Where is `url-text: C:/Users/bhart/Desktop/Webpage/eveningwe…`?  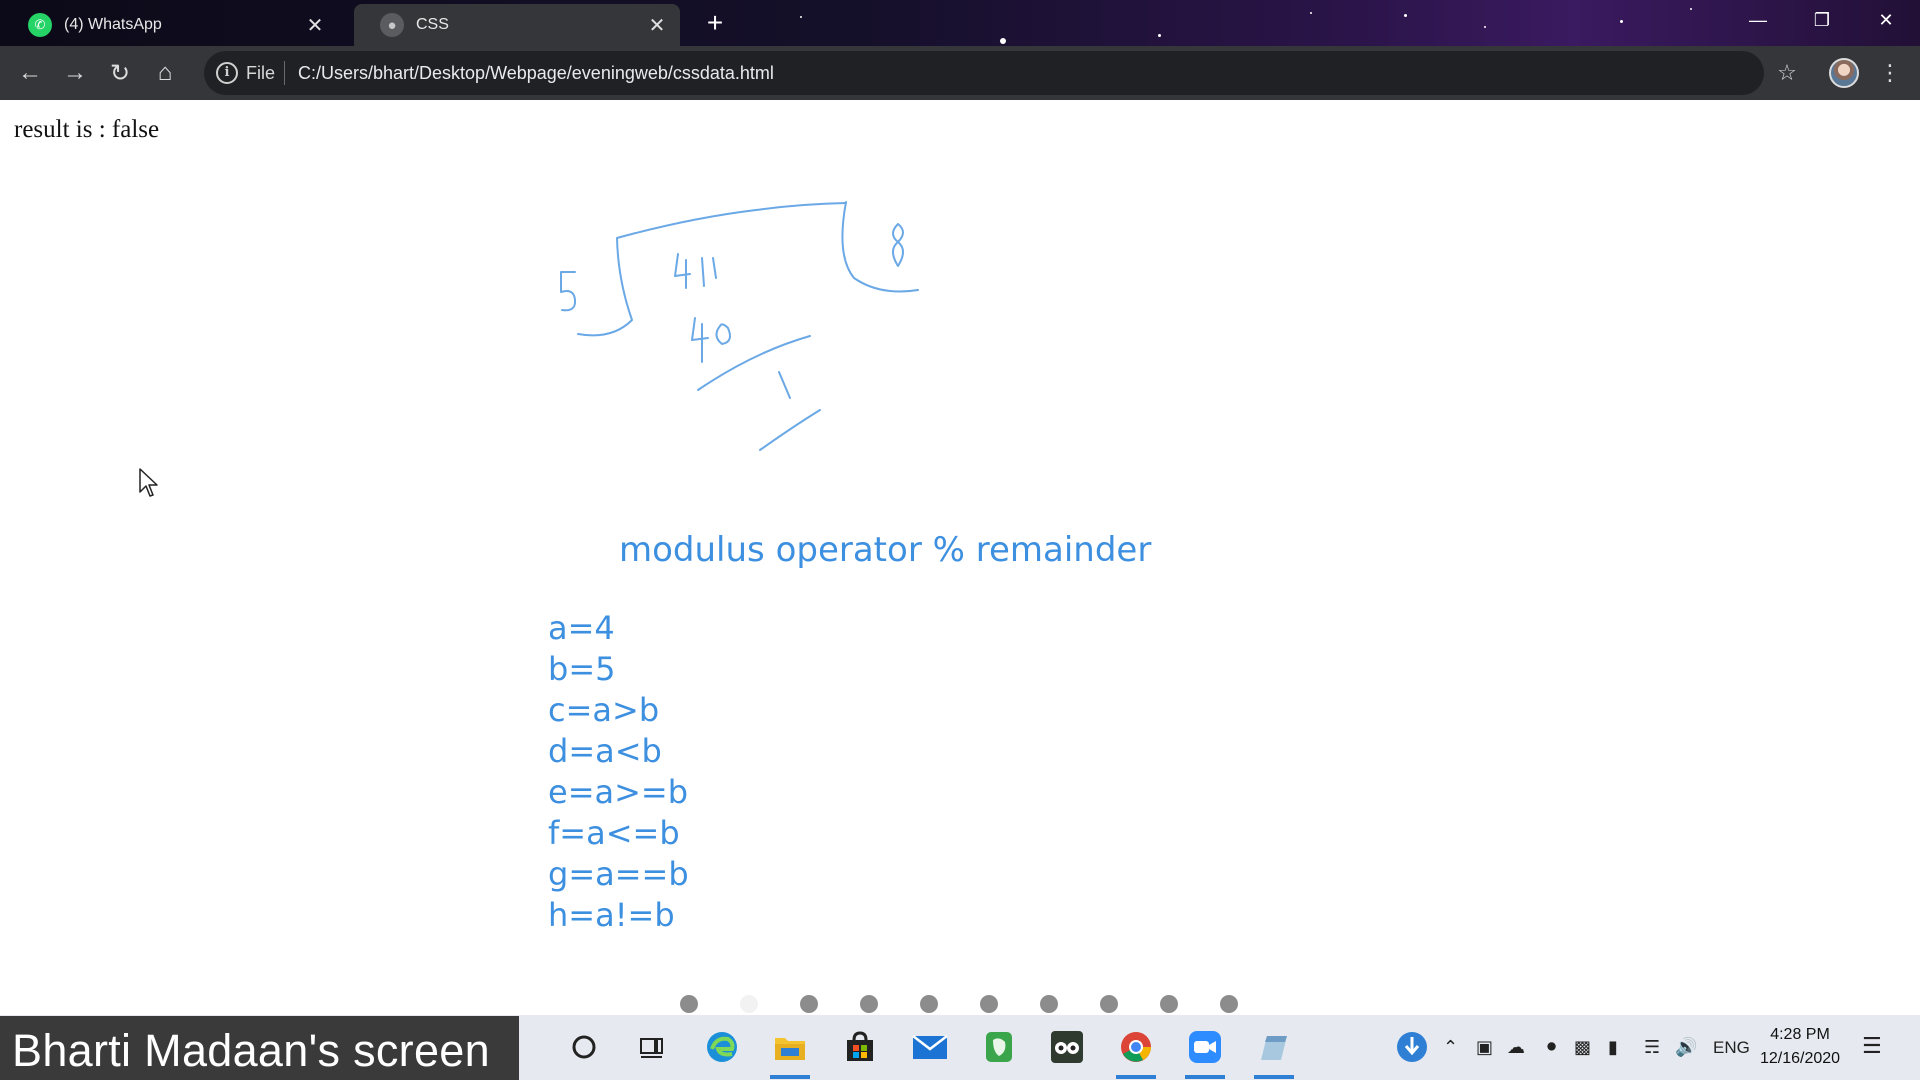
url-text: C:/Users/bhart/Desktop/Webpage/eveningwe… is located at coordinates (536, 73).